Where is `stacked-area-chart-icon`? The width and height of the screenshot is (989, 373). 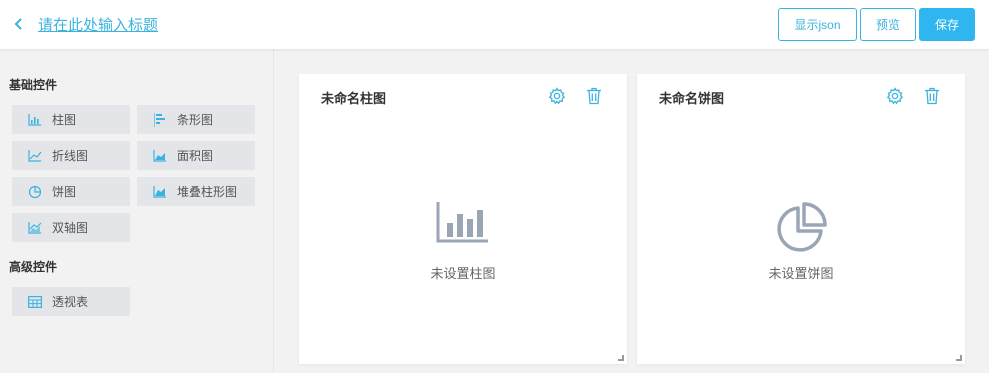
stacked-area-chart-icon is located at coordinates (160, 192).